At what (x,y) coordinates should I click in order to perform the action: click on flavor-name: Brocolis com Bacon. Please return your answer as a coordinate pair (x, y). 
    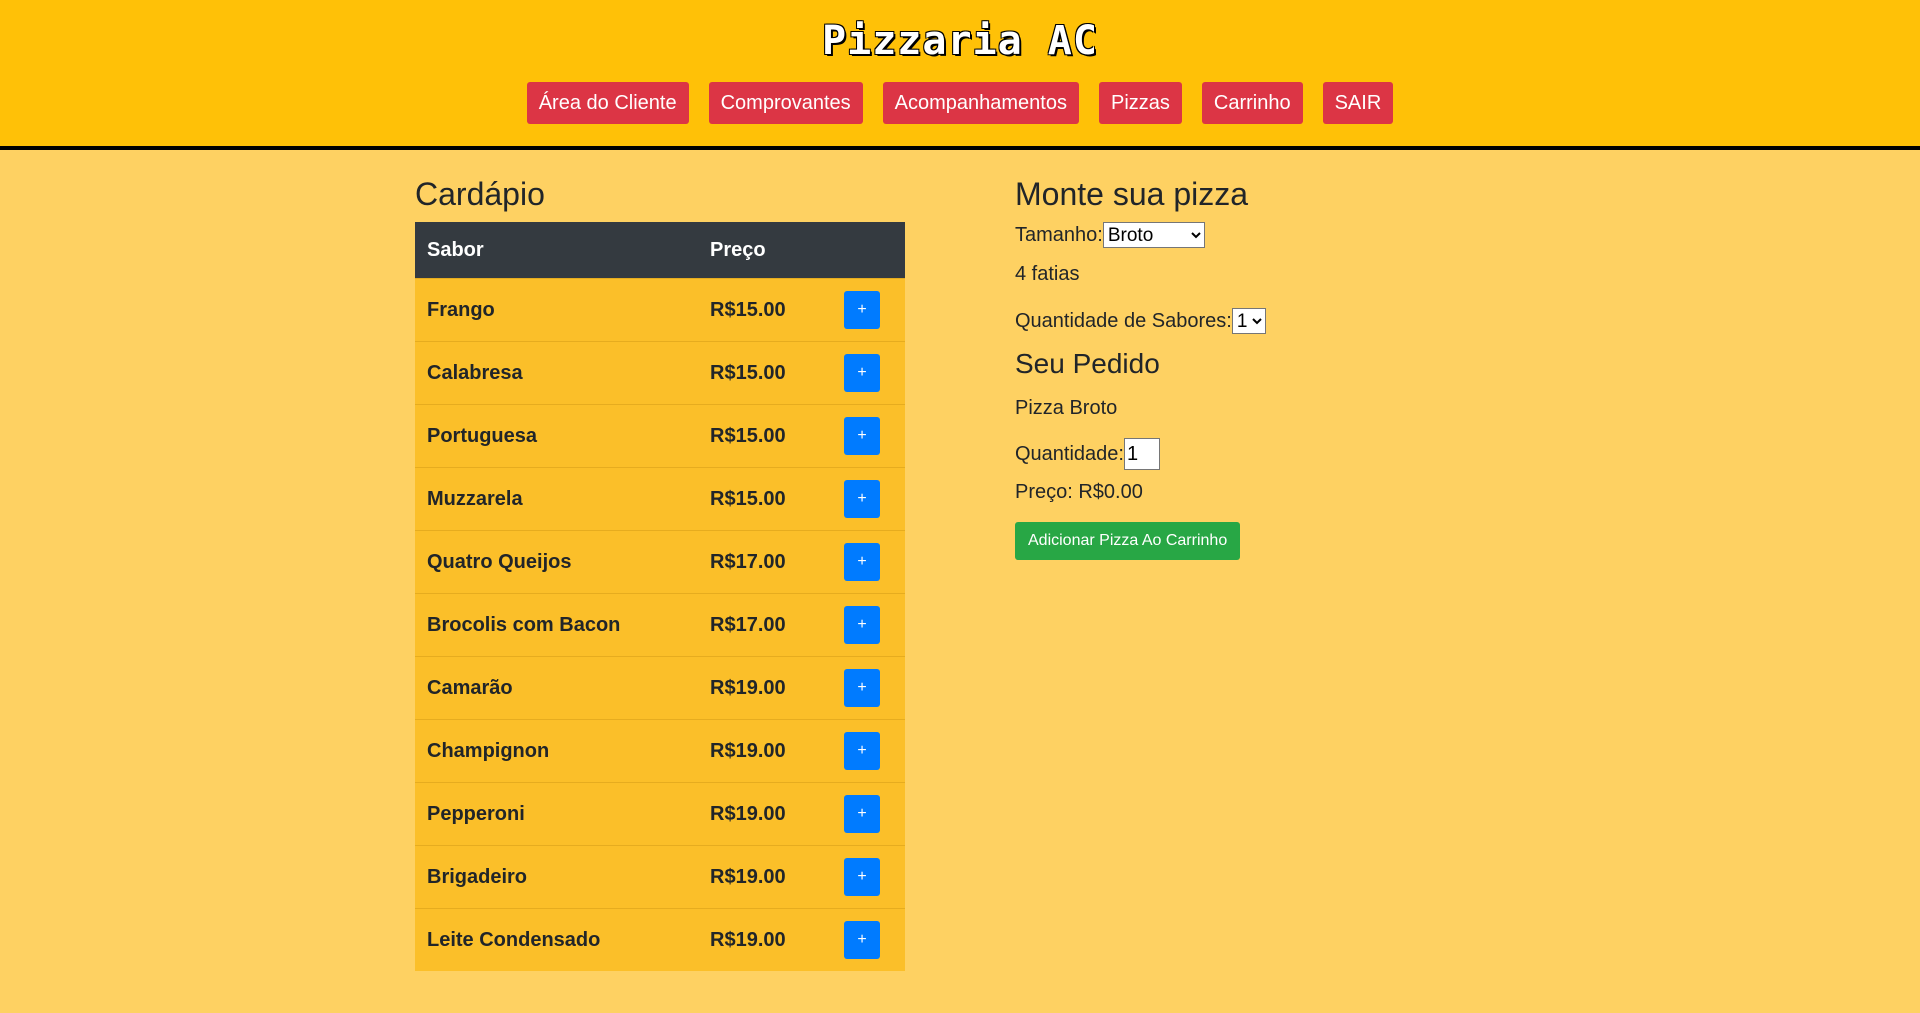
    Looking at the image, I should click on (524, 624).